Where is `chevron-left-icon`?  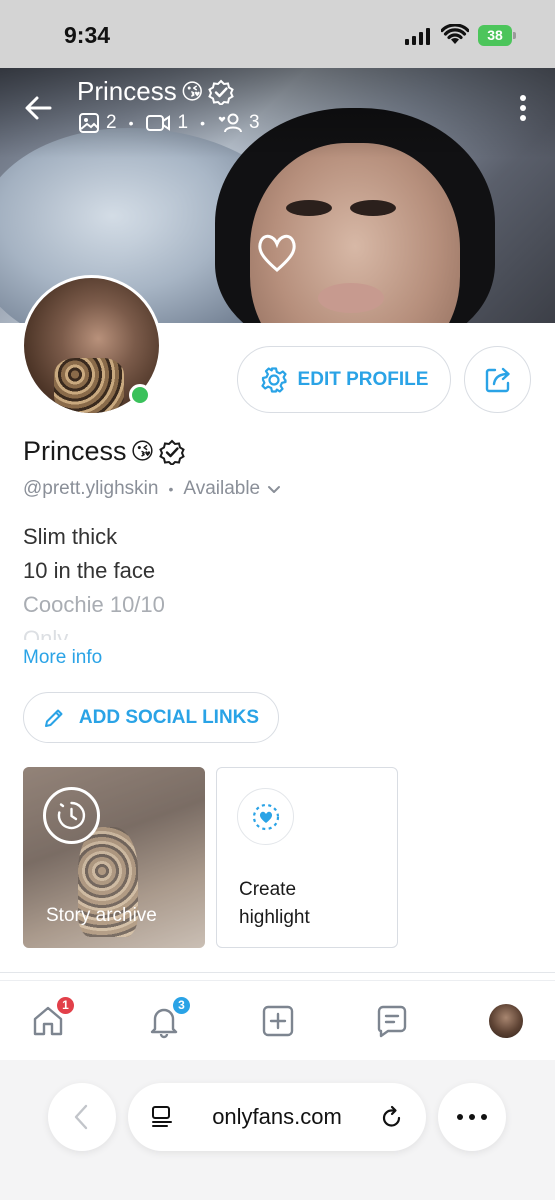 chevron-left-icon is located at coordinates (81, 1117).